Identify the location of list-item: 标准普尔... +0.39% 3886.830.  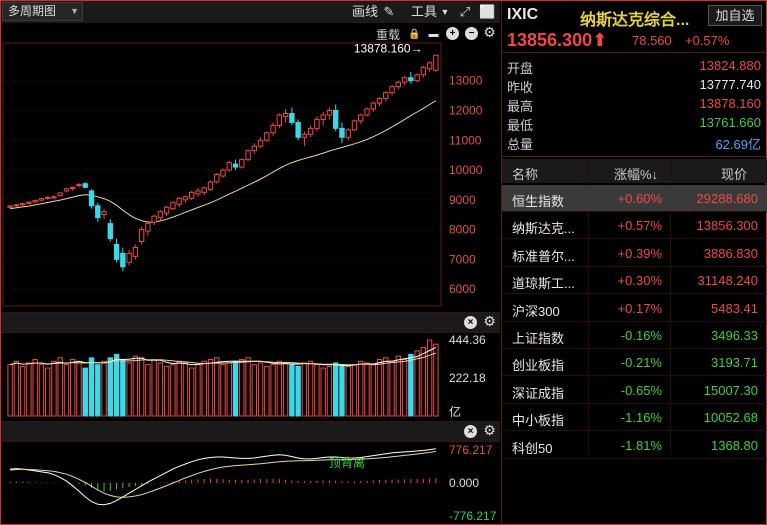
(634, 253).